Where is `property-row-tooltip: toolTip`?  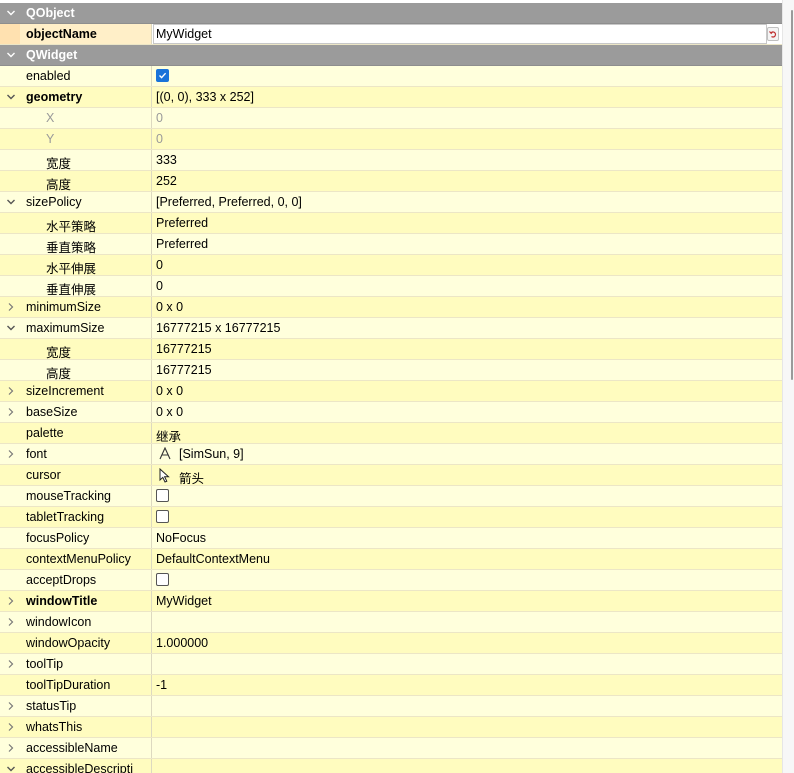
property-row-tooltip: toolTip is located at coordinates (391, 664).